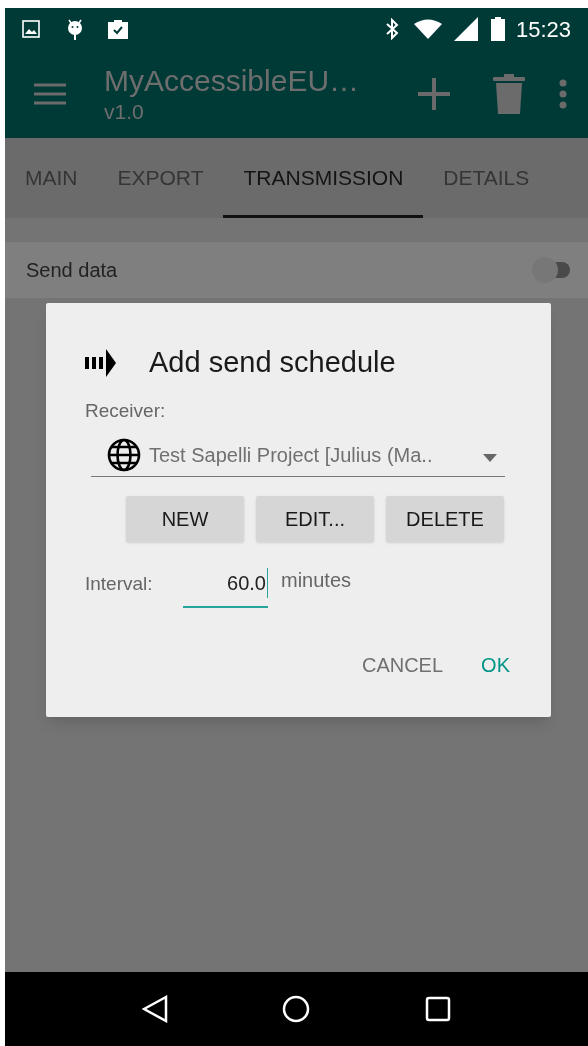 The width and height of the screenshot is (588, 1046). Describe the element at coordinates (391, 29) in the screenshot. I see `bluetooth-icon` at that location.